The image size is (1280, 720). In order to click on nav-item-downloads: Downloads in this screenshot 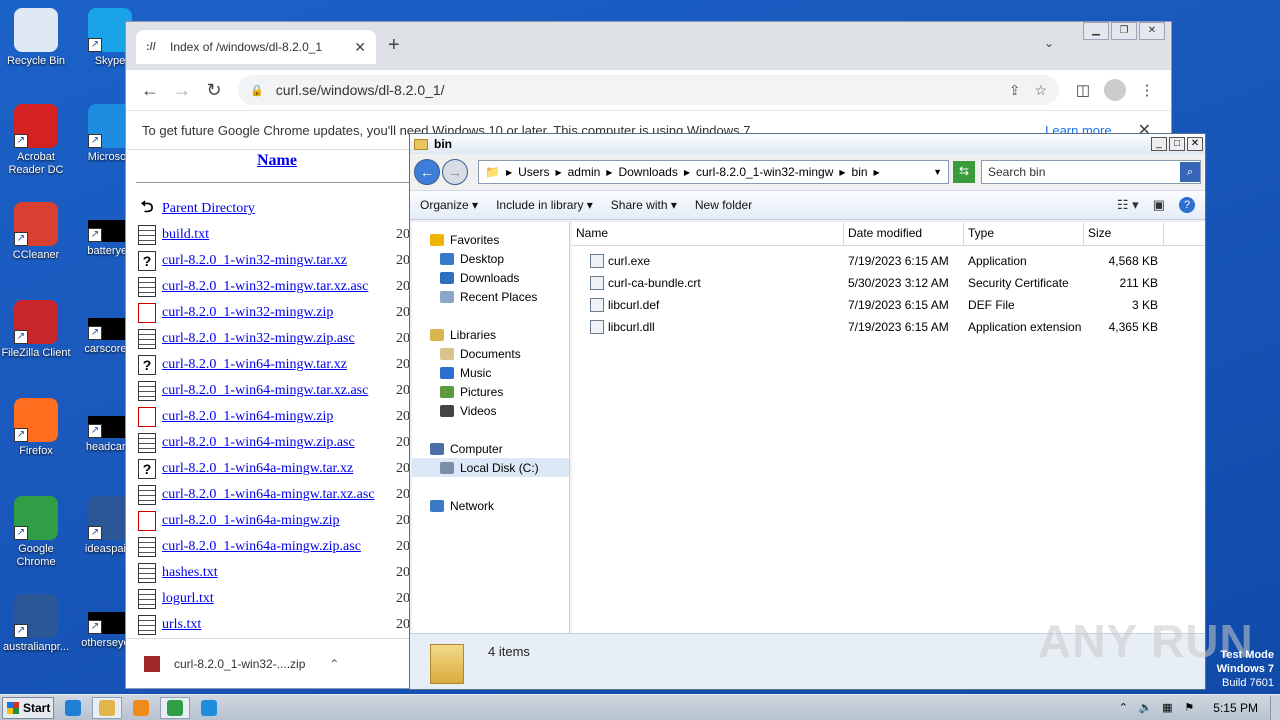, I will do `click(490, 277)`.